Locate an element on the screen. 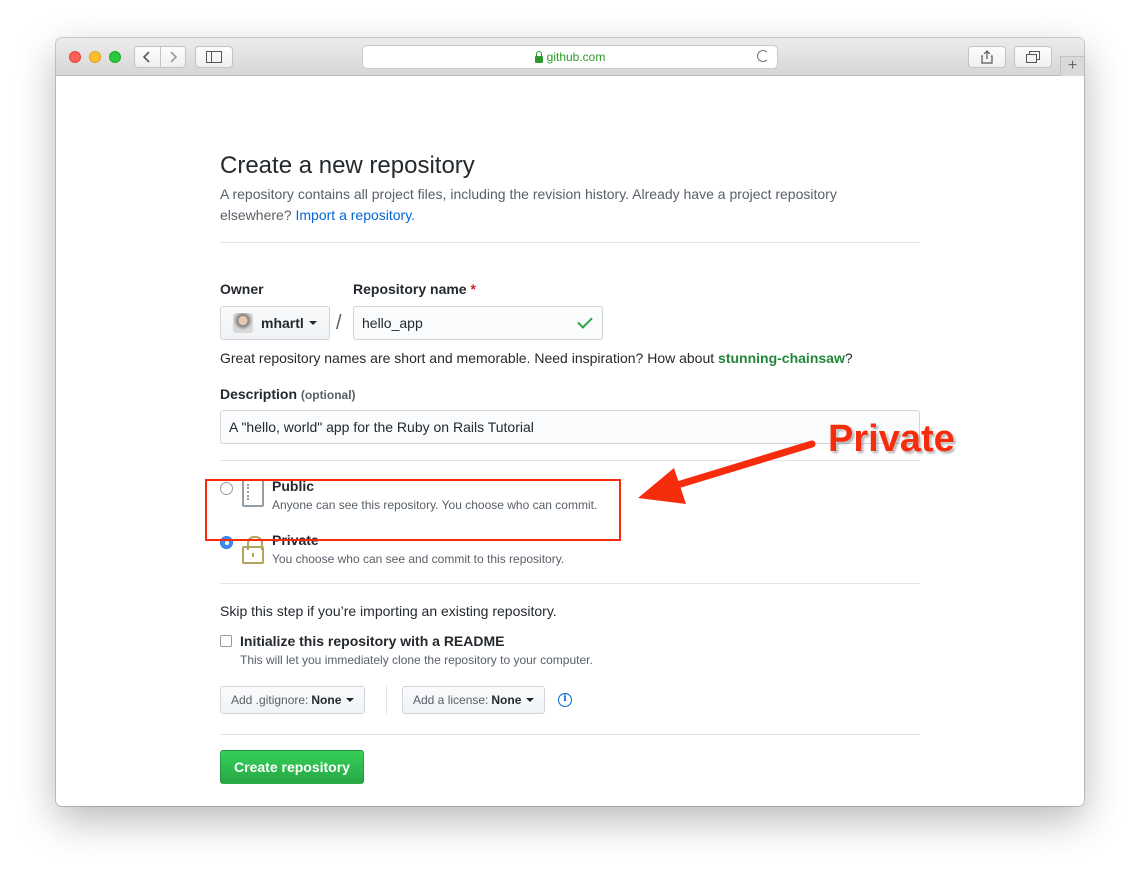 This screenshot has width=1140, height=880. info-icon: i is located at coordinates (565, 700).